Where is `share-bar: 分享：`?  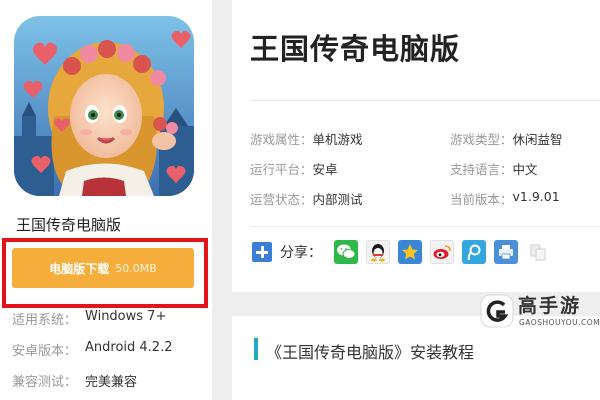
share-bar: 分享： is located at coordinates (401, 252).